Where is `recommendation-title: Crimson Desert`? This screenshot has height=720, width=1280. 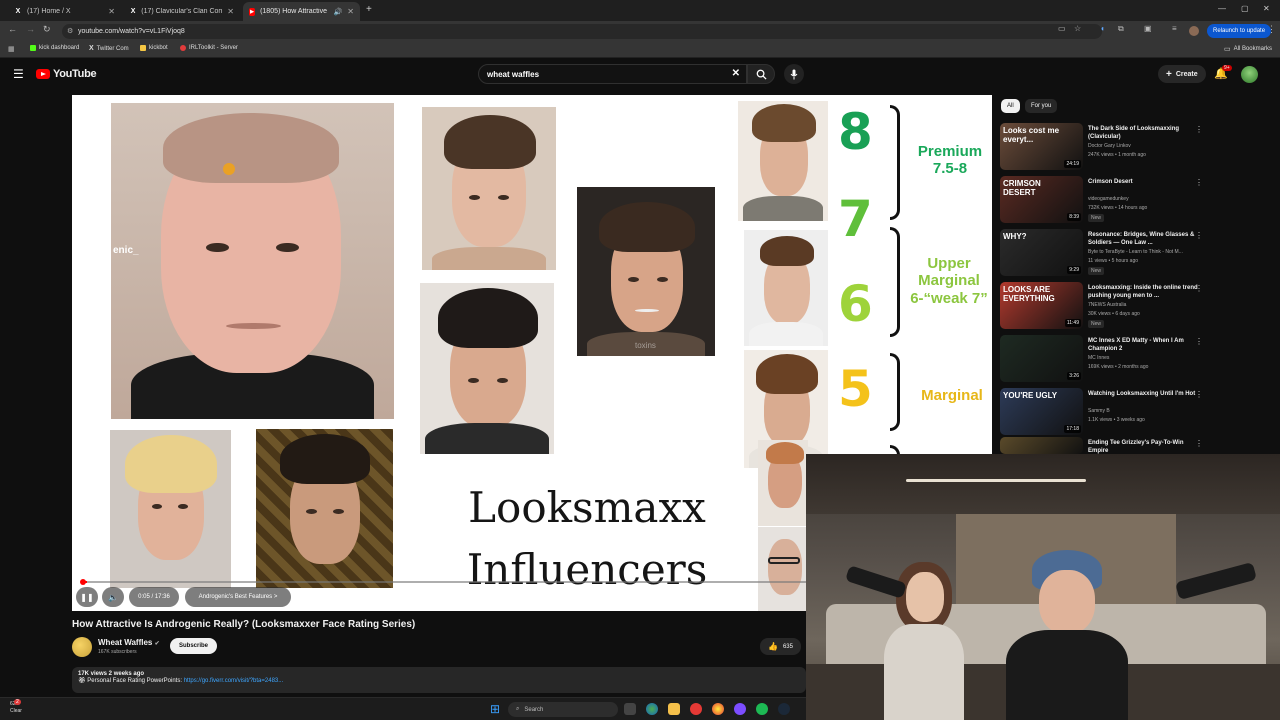
recommendation-title: Crimson Desert is located at coordinates (1144, 182).